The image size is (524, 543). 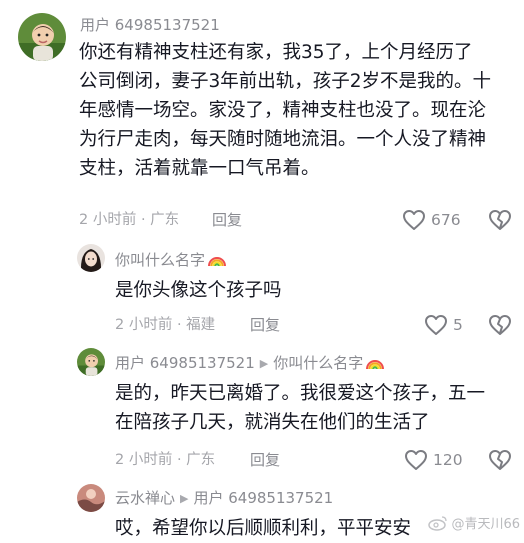 I want to click on like-count: 5, so click(x=458, y=325).